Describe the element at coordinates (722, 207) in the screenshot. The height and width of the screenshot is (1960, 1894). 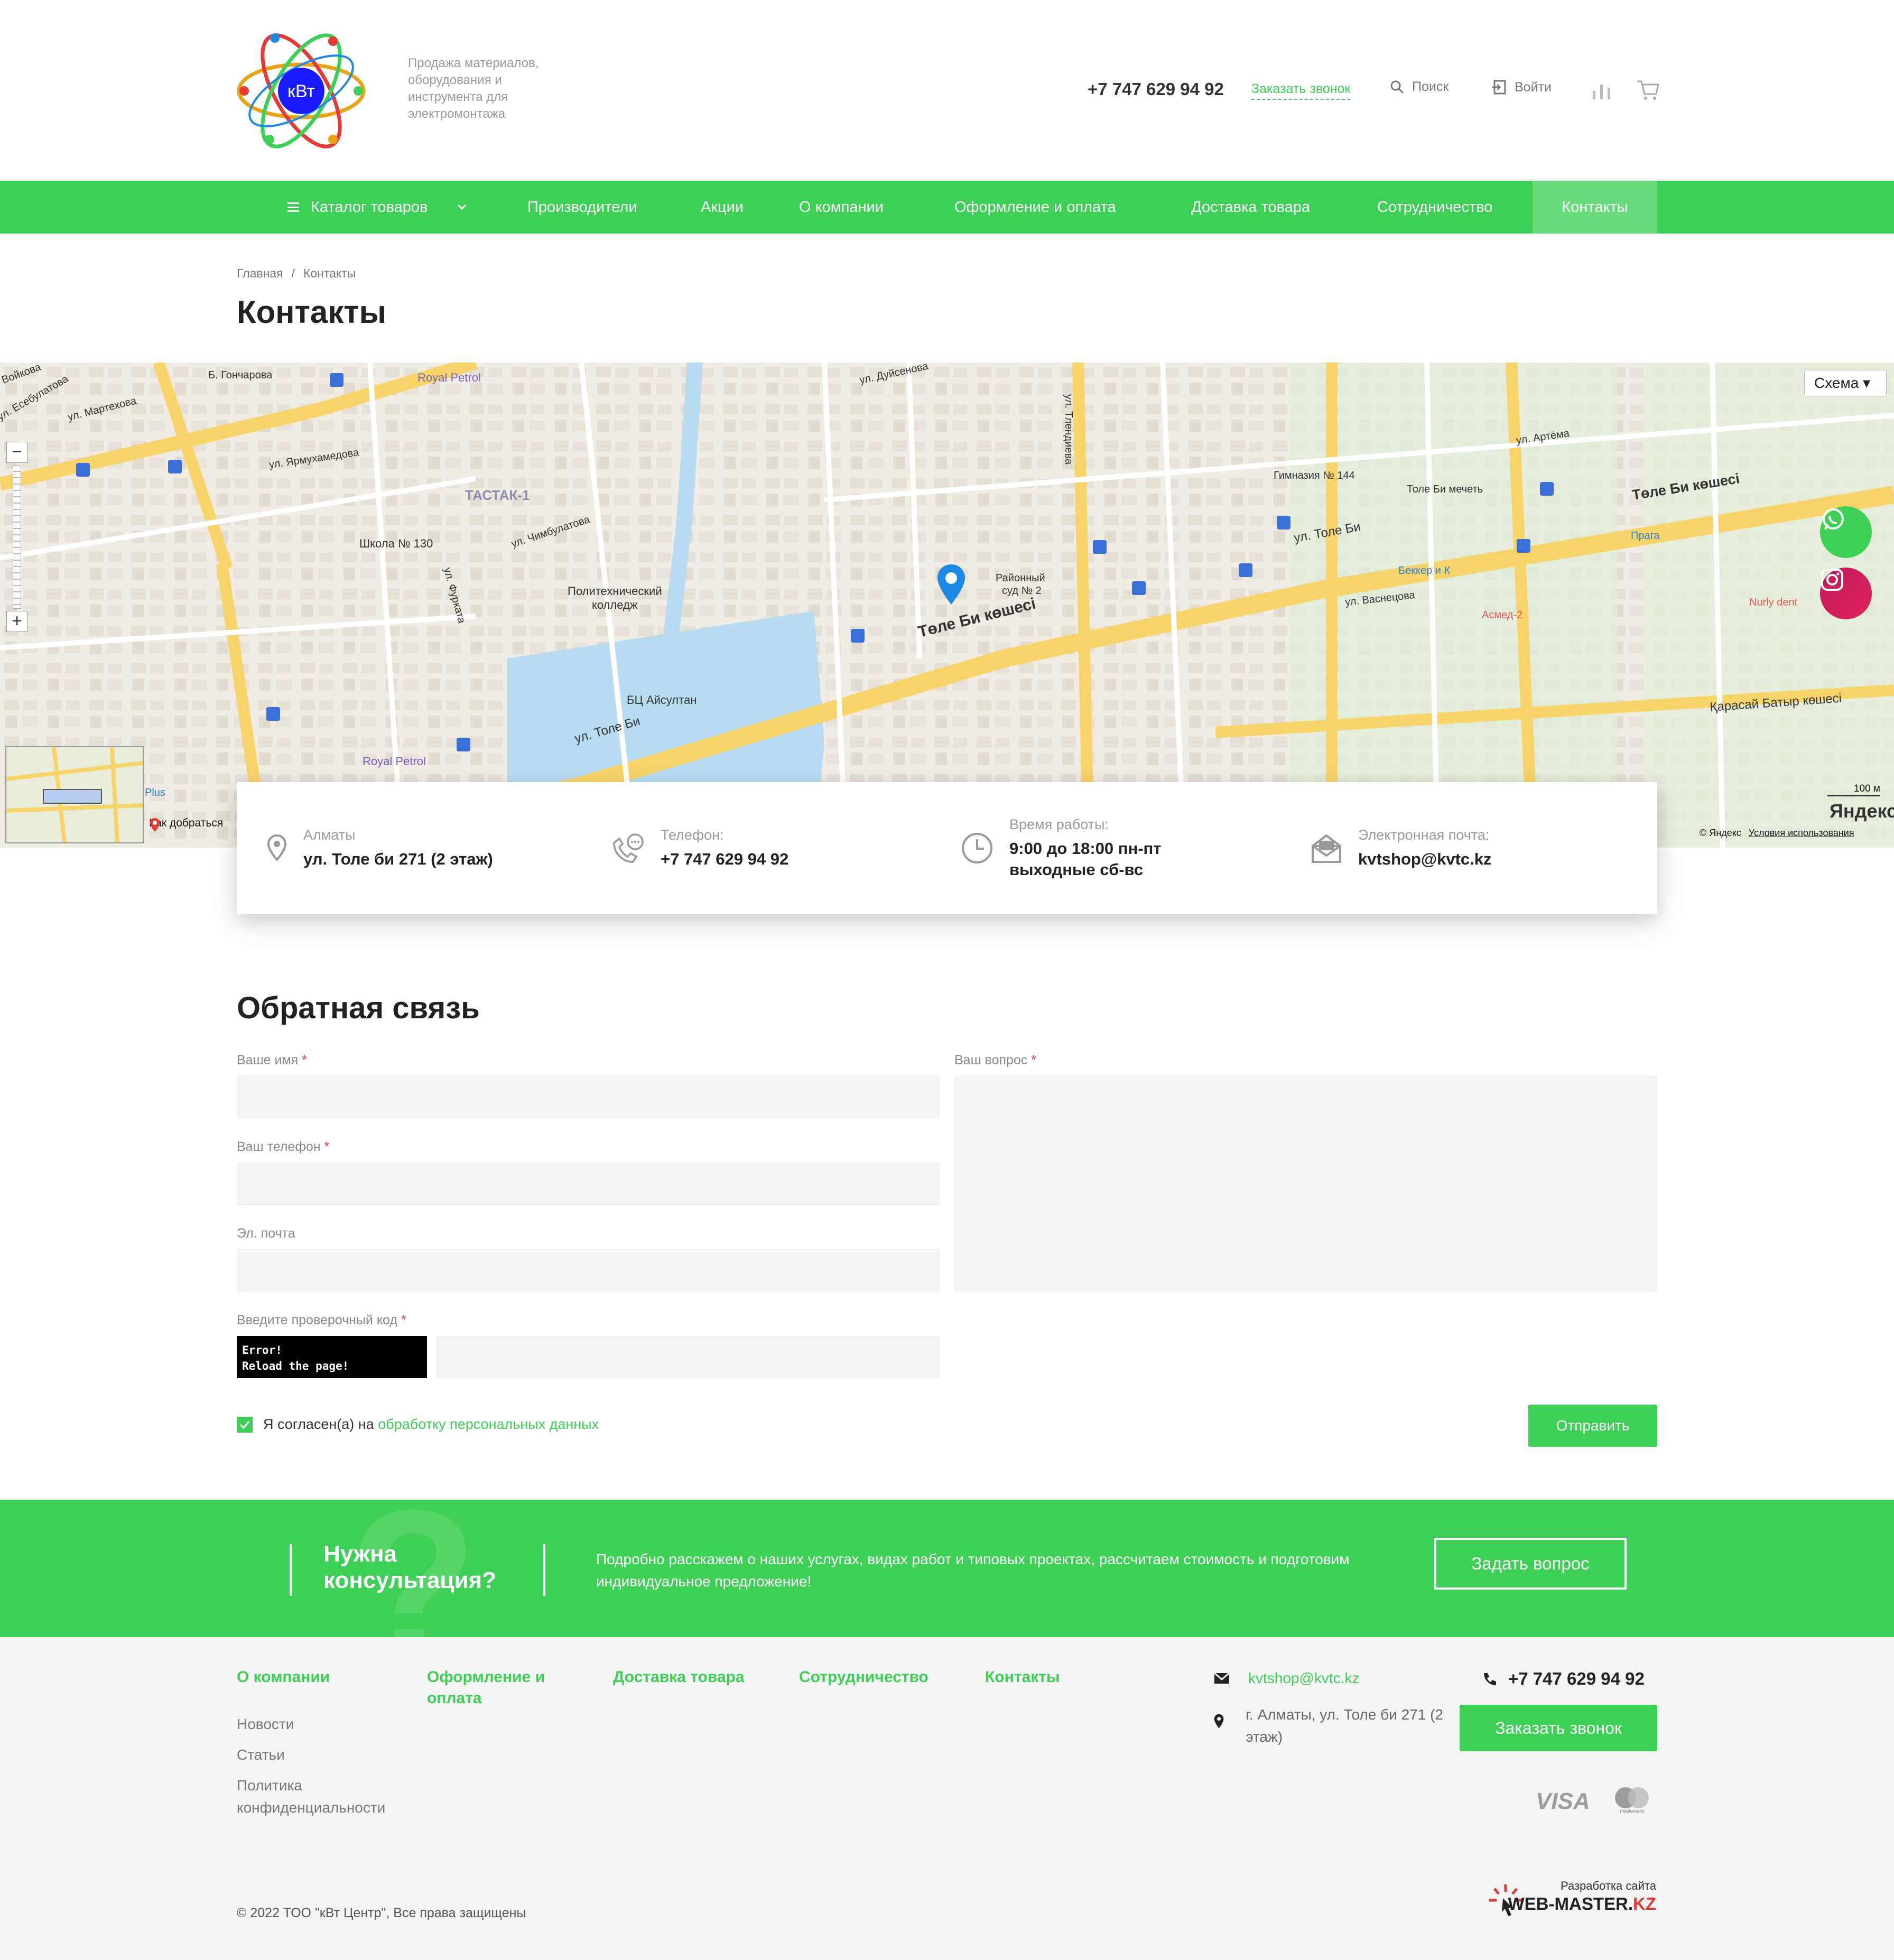
I see `nav-item-promotions: Акции` at that location.